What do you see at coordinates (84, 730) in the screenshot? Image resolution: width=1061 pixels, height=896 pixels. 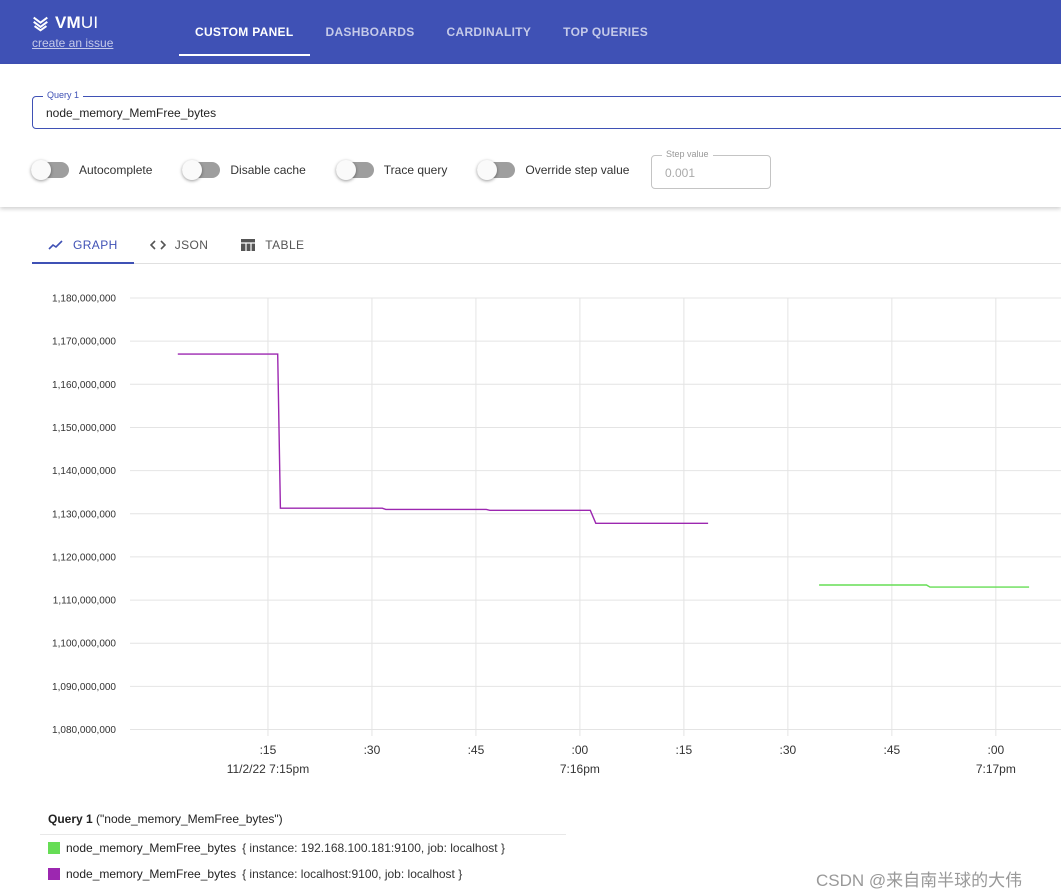 I see `y-tick-label: 1,080,000,000` at bounding box center [84, 730].